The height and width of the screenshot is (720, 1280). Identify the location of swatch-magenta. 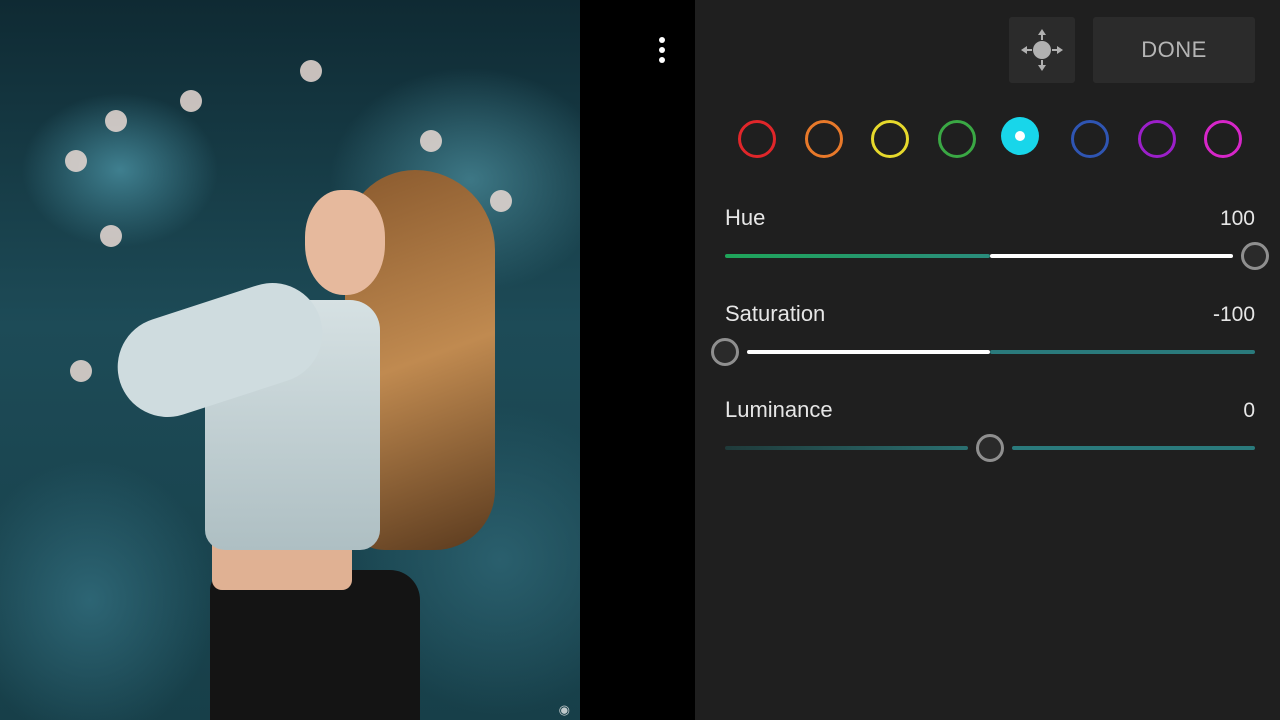
(1223, 139).